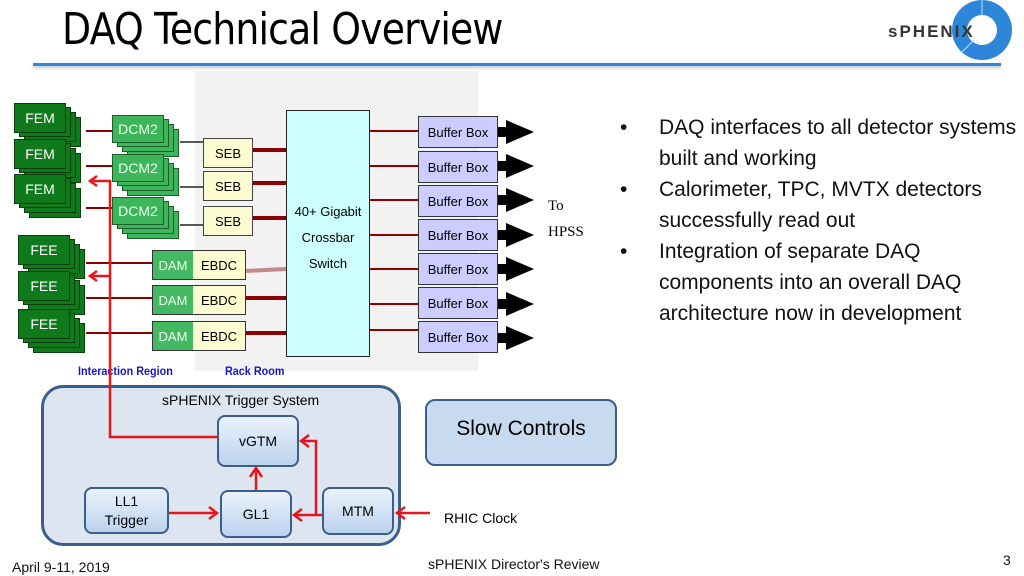 The width and height of the screenshot is (1024, 576). I want to click on footer-title: sPHENIX Director's Review, so click(514, 564).